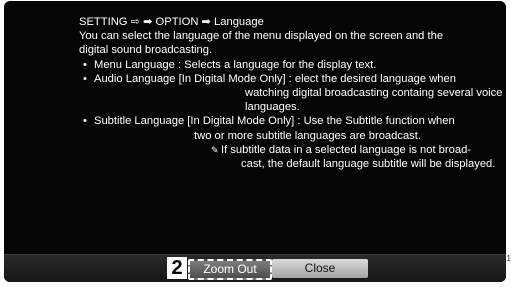 The width and height of the screenshot is (511, 287). What do you see at coordinates (320, 268) in the screenshot?
I see `close-button: Close` at bounding box center [320, 268].